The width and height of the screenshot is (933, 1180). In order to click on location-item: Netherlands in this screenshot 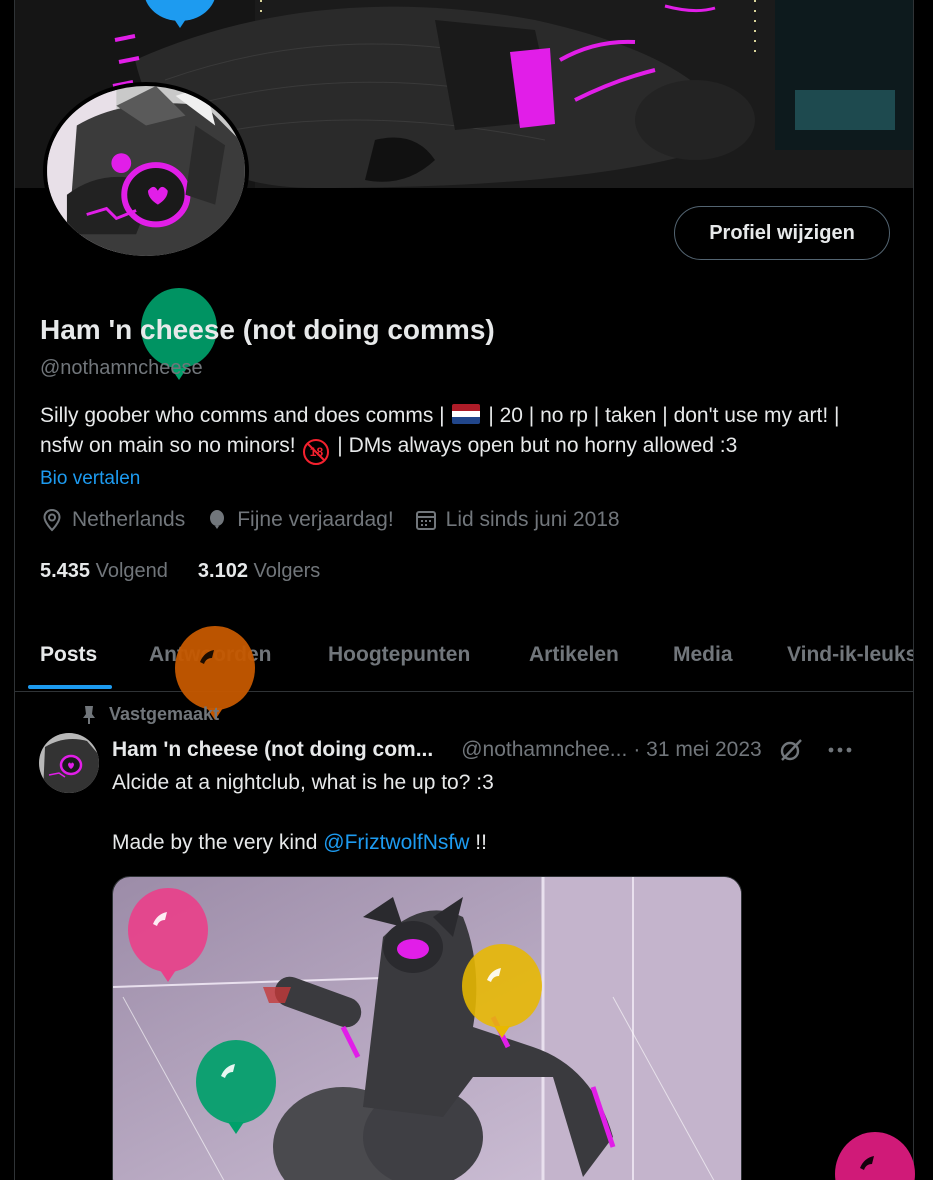, I will do `click(112, 520)`.